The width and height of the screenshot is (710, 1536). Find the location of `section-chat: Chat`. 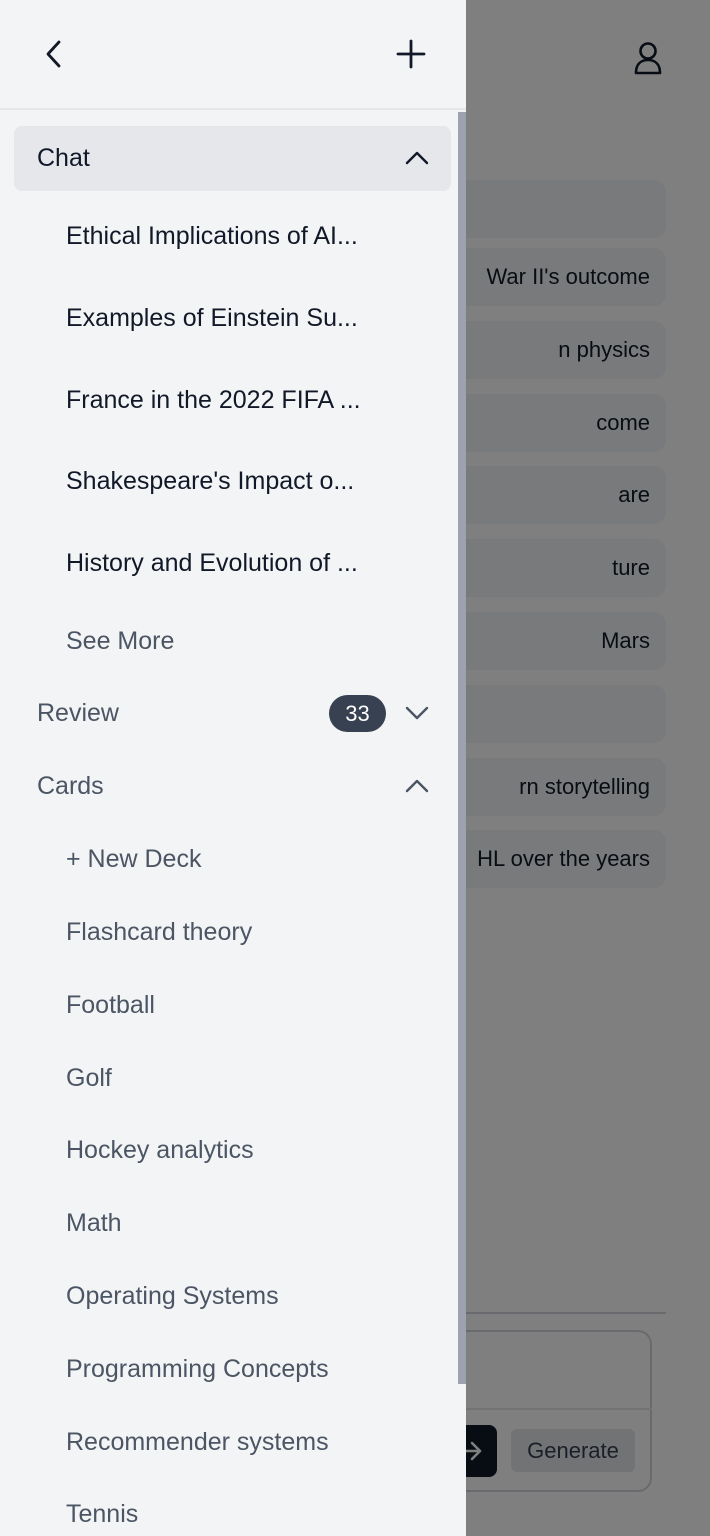

section-chat: Chat is located at coordinates (232, 158).